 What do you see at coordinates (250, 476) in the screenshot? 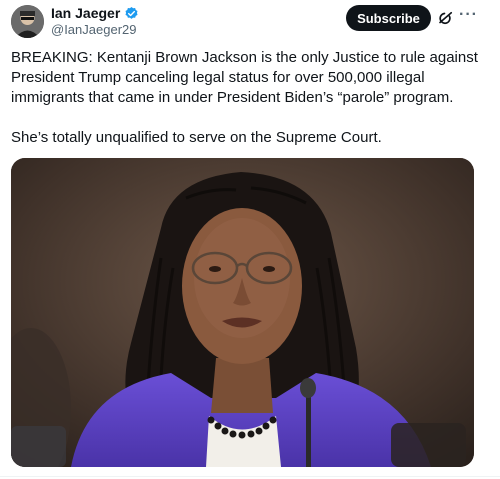
I see `divider` at bounding box center [250, 476].